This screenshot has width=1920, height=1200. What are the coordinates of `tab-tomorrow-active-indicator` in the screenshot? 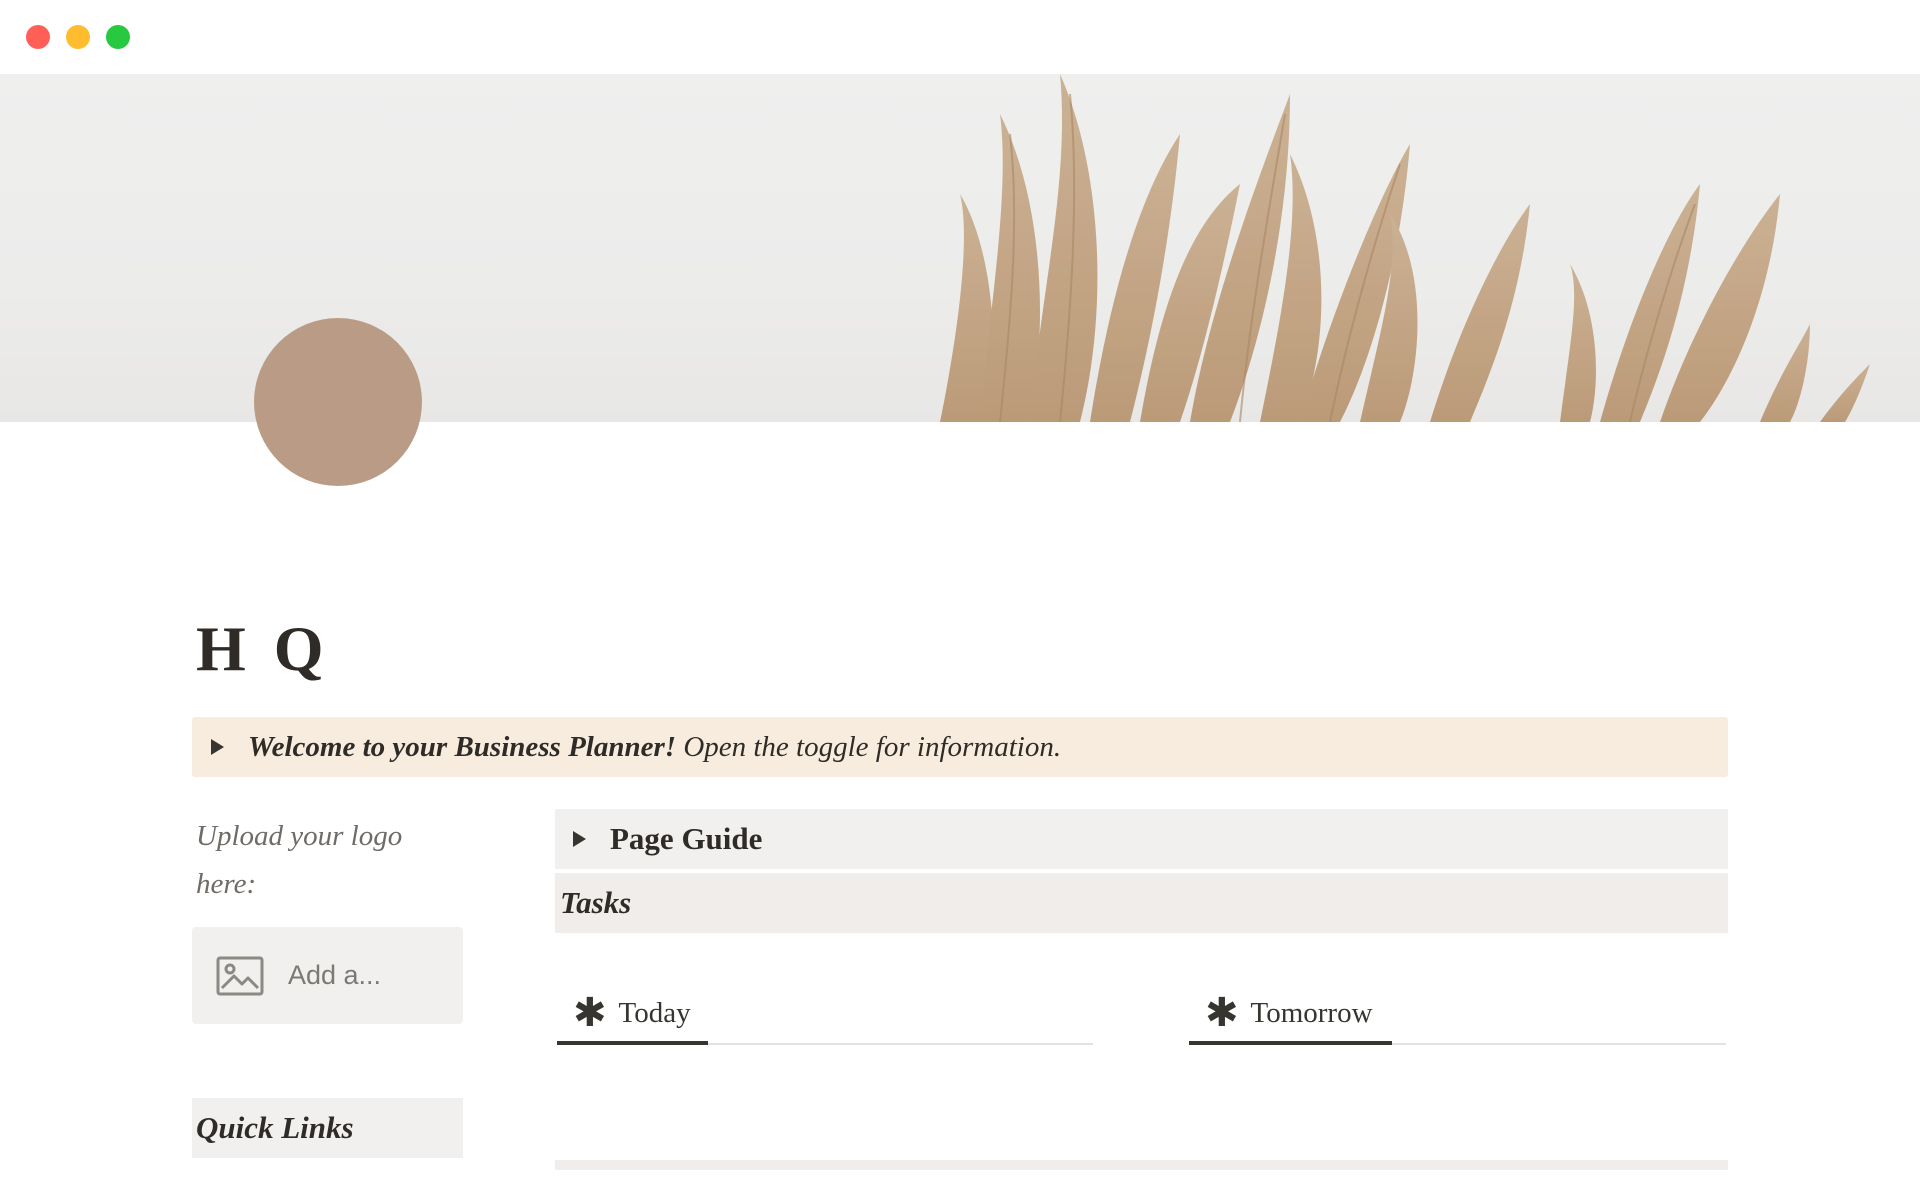 It's located at (1290, 1043).